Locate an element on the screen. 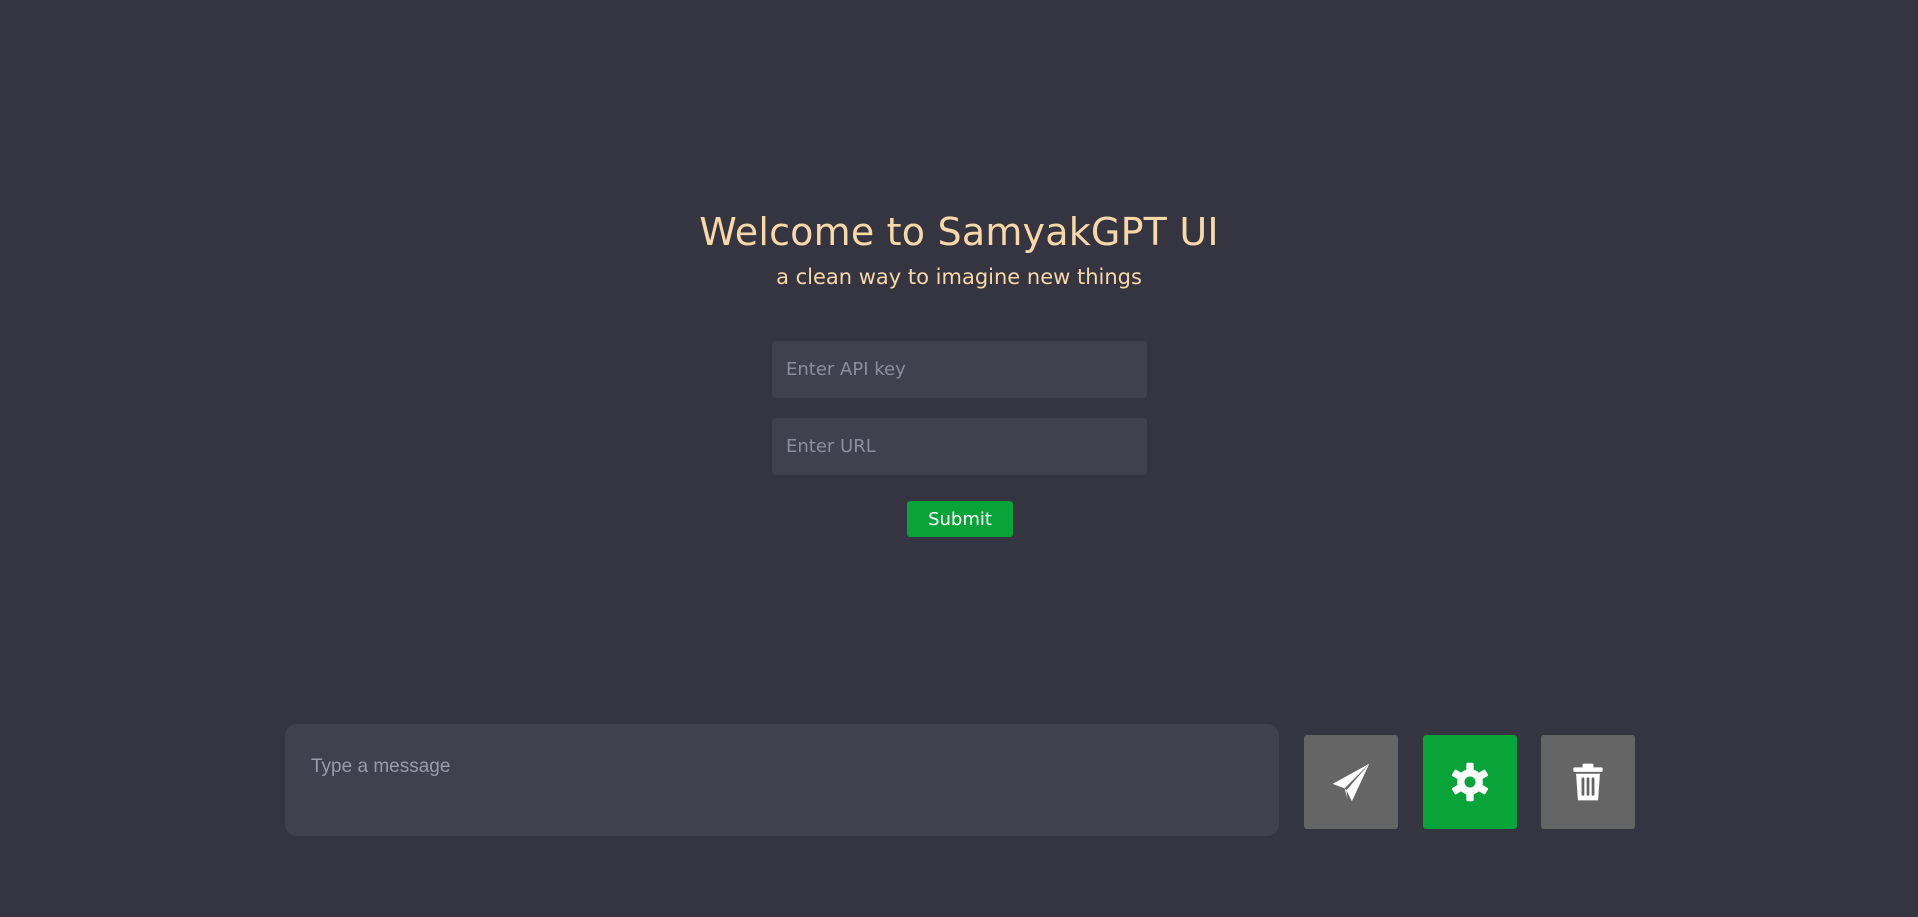 The width and height of the screenshot is (1918, 917). trash-icon is located at coordinates (1588, 782).